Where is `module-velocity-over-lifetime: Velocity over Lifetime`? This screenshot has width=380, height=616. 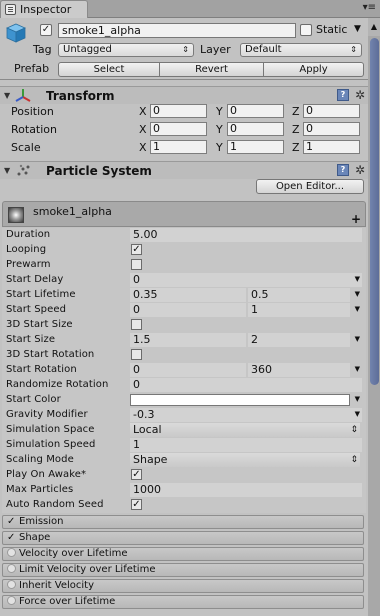
module-velocity-over-lifetime: Velocity over Lifetime is located at coordinates (183, 554).